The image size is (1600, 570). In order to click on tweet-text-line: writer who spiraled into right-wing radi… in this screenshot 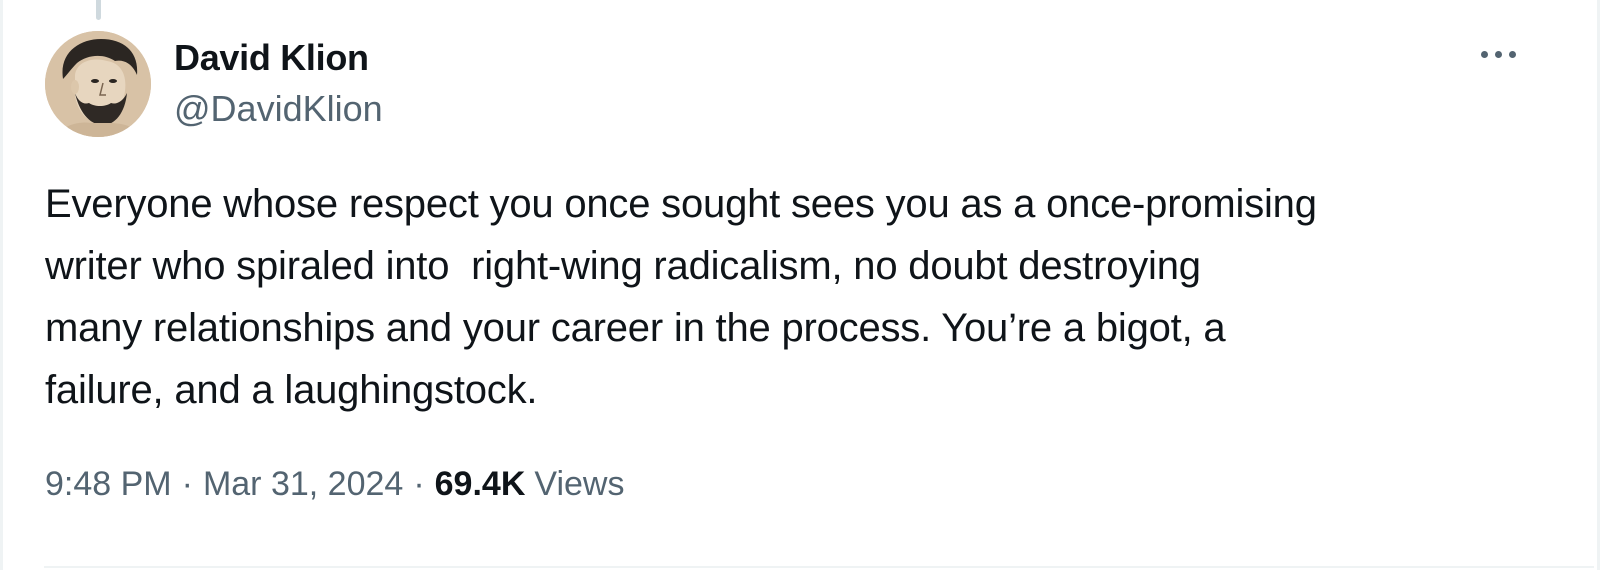, I will do `click(623, 266)`.